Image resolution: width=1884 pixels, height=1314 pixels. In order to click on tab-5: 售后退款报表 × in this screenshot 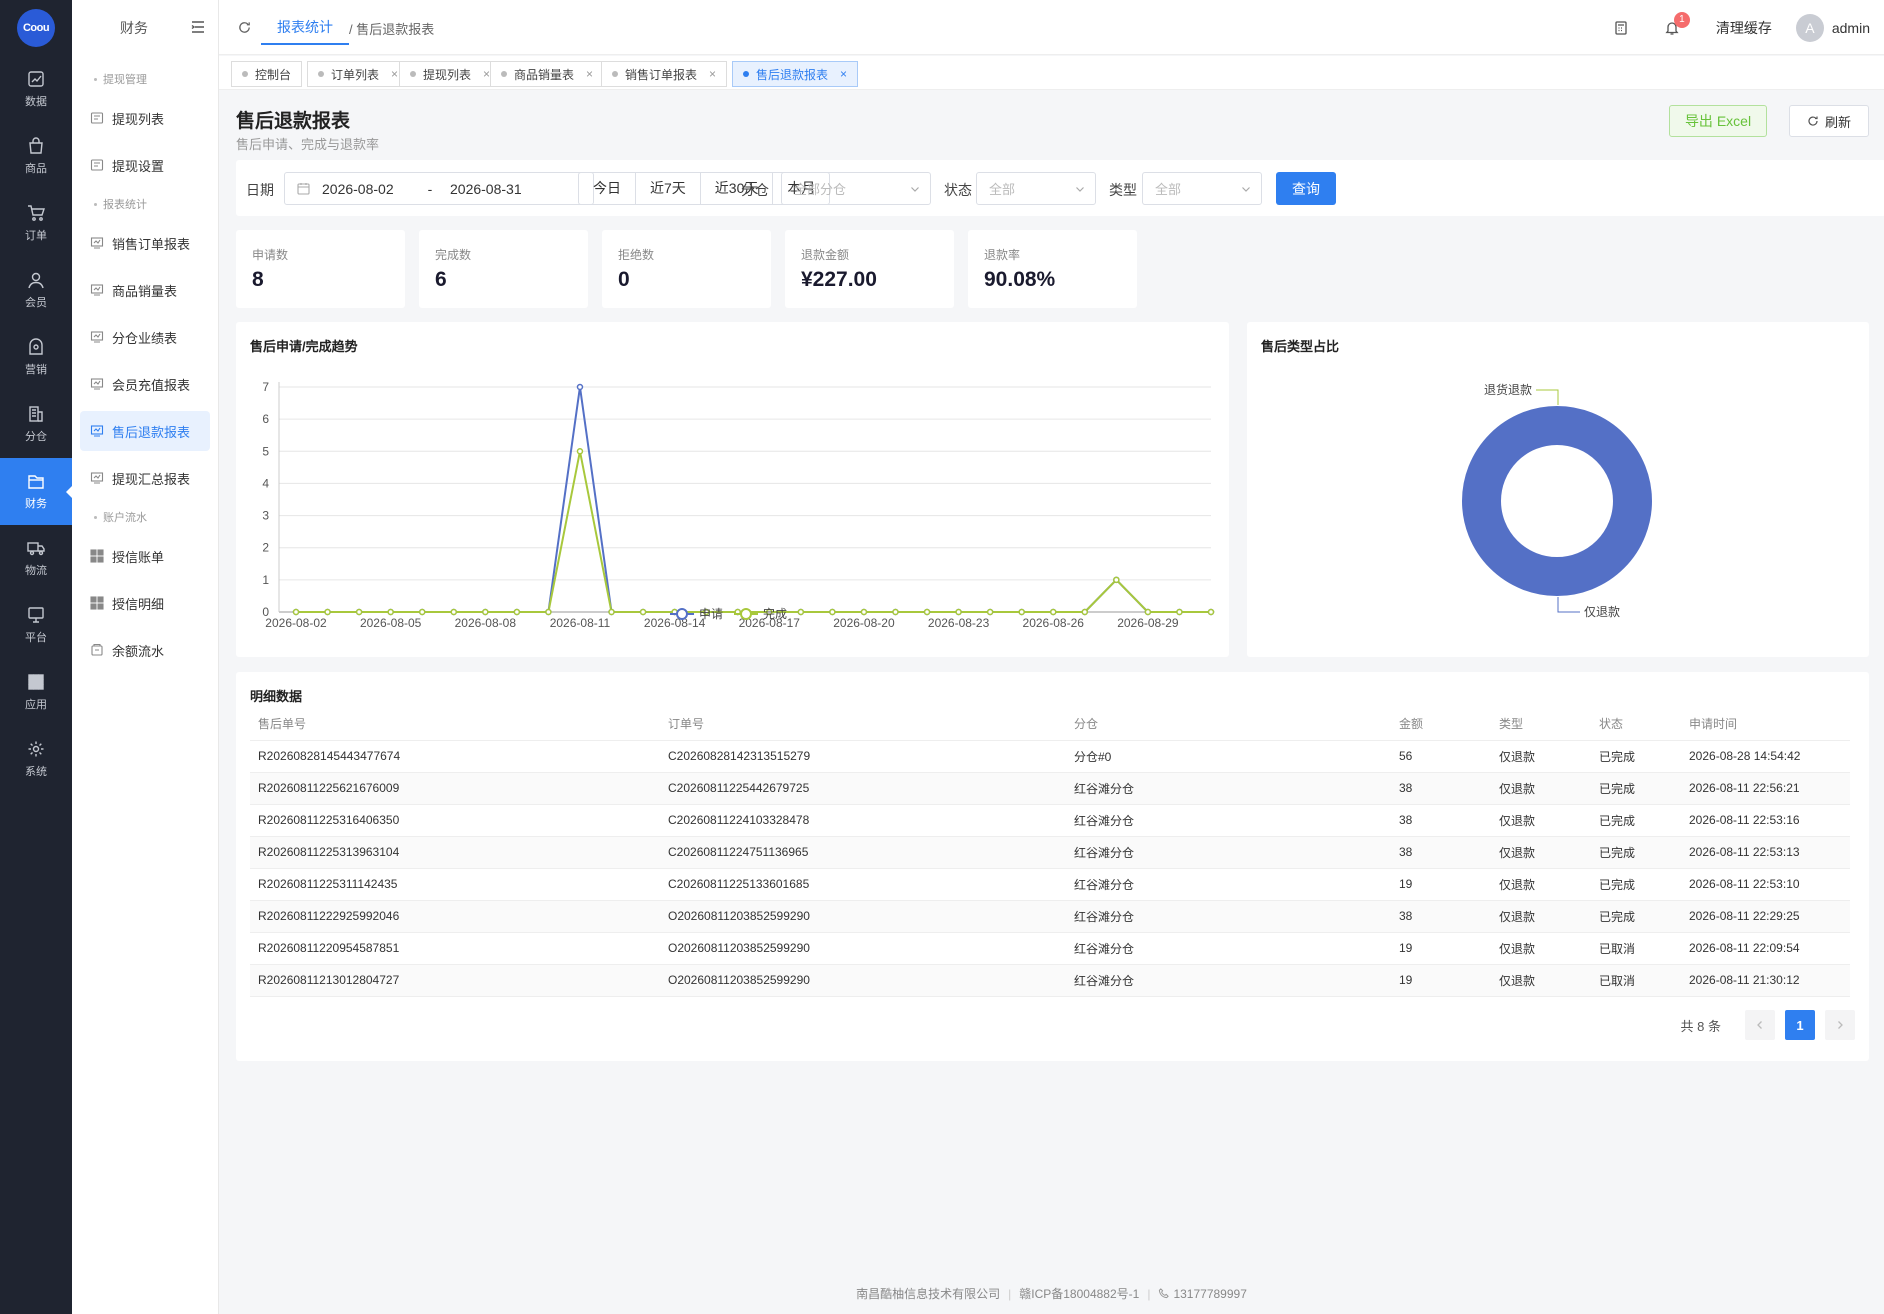, I will do `click(795, 74)`.